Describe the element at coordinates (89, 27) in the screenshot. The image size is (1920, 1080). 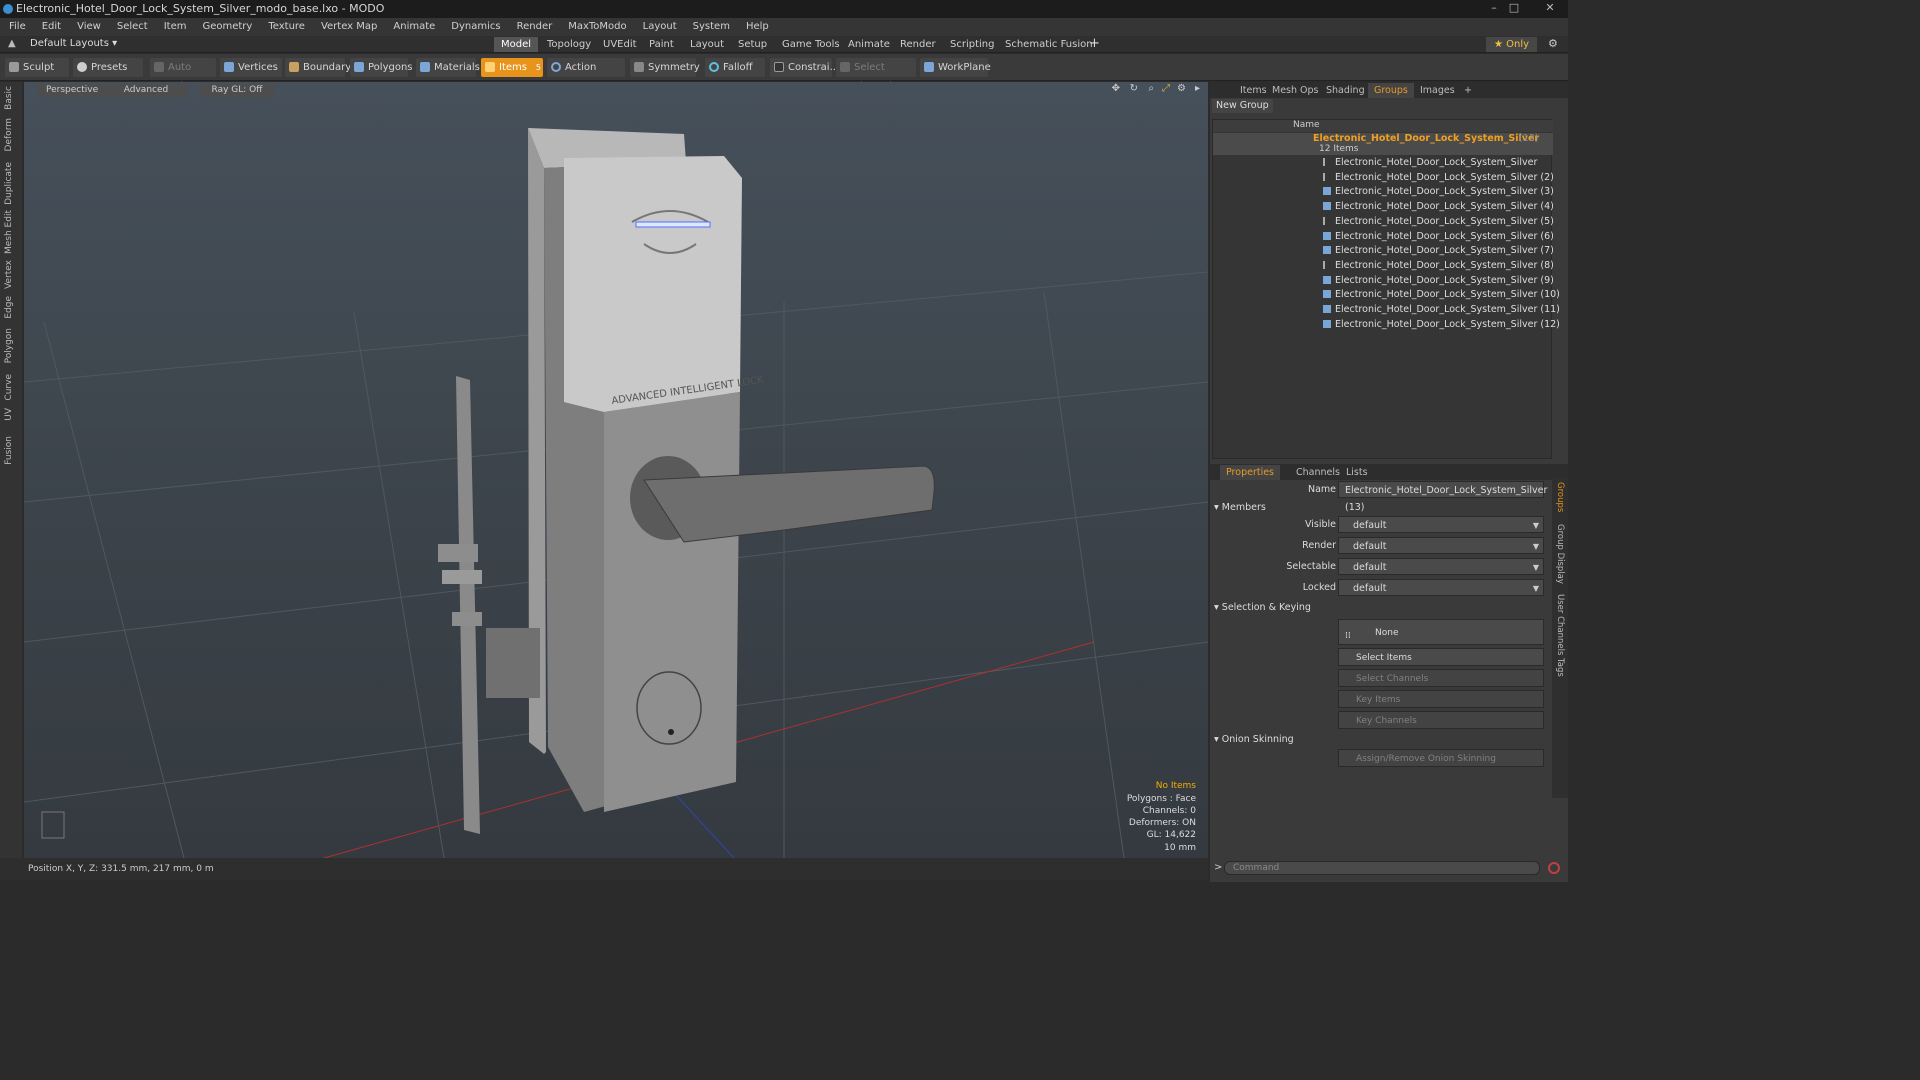
I see `menu-view: View` at that location.